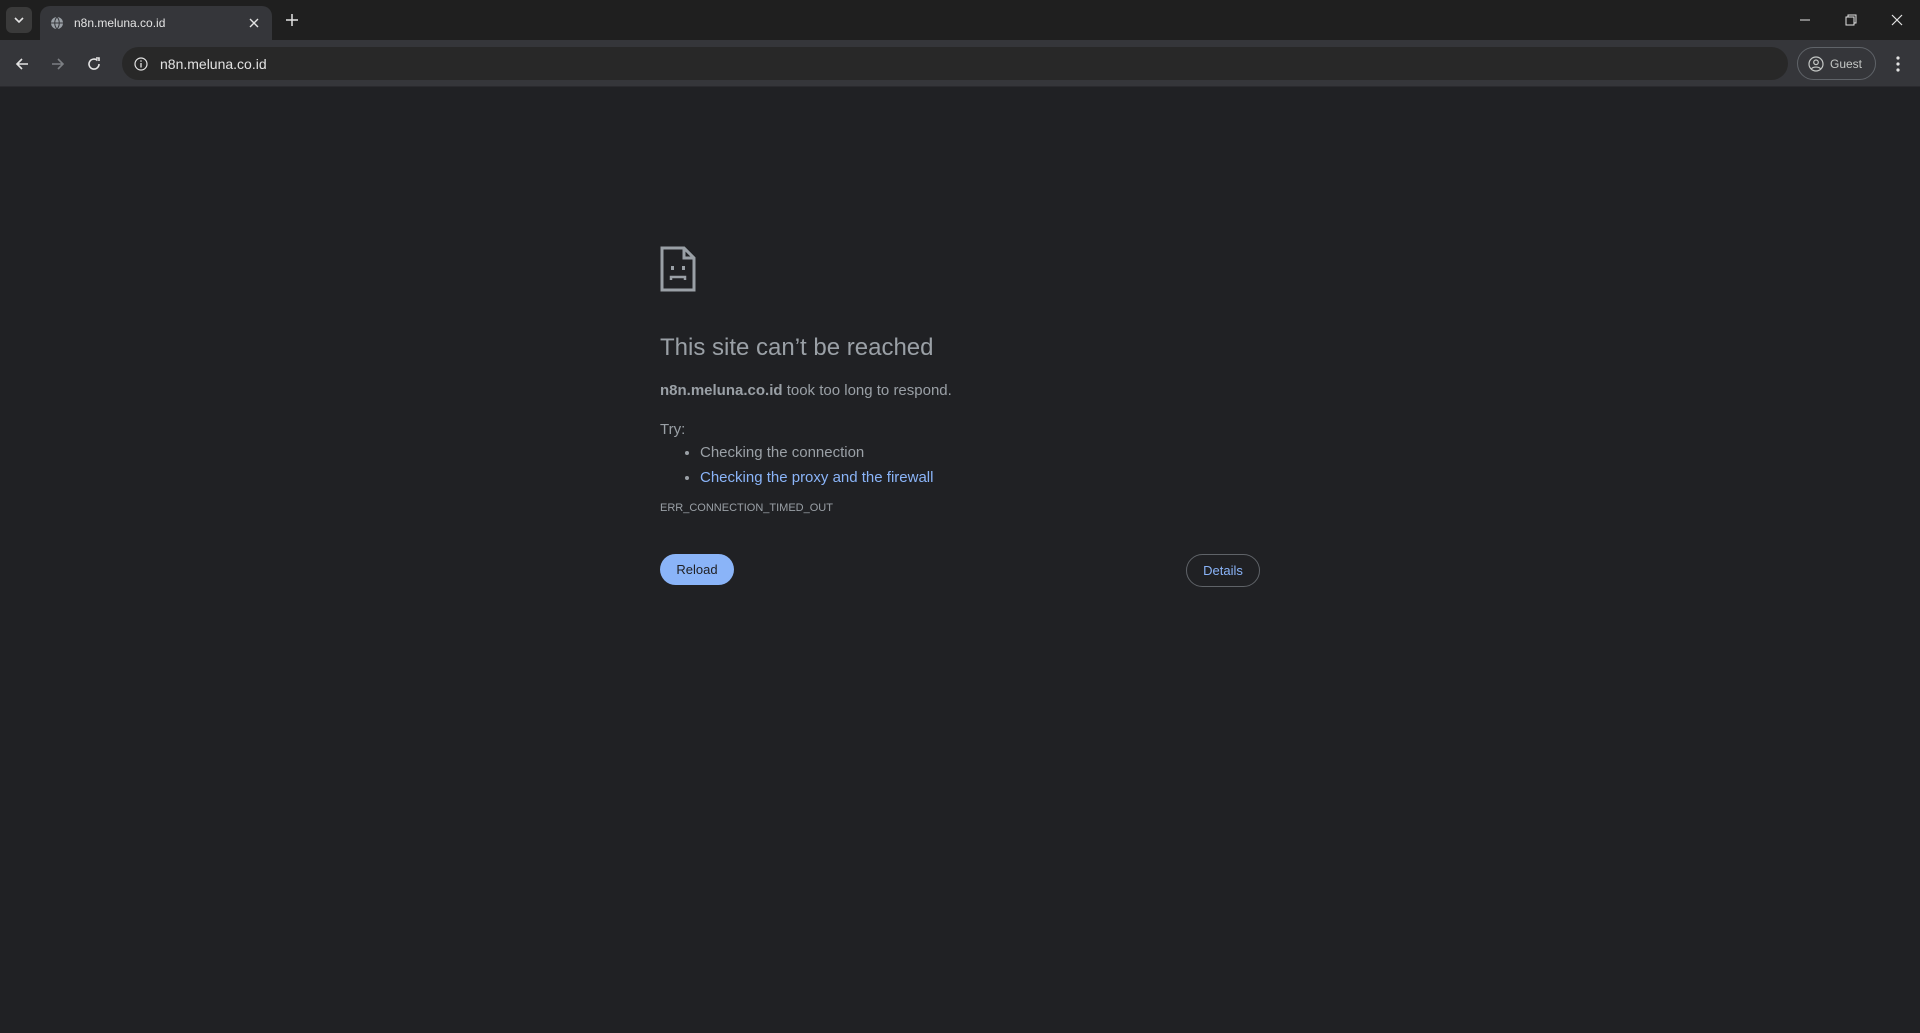  I want to click on error-message: took too long to respond., so click(867, 390).